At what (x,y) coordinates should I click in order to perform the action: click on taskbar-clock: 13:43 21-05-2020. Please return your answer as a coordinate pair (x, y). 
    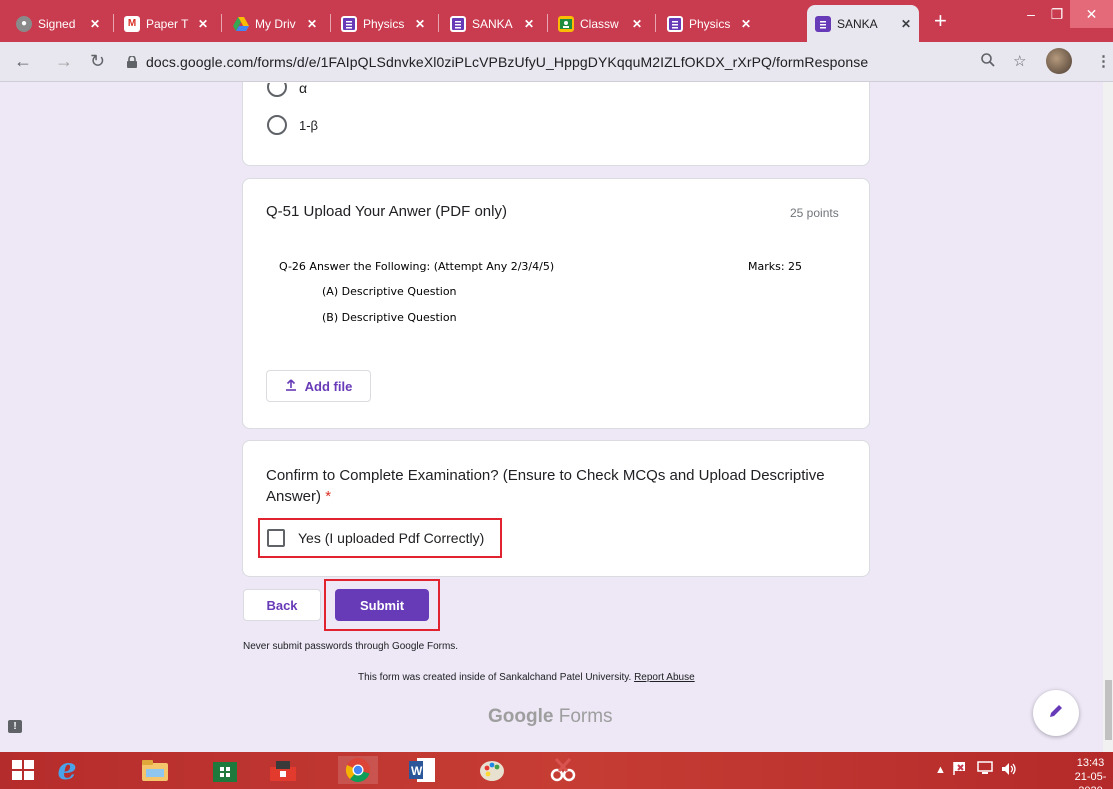
    Looking at the image, I should click on (1090, 772).